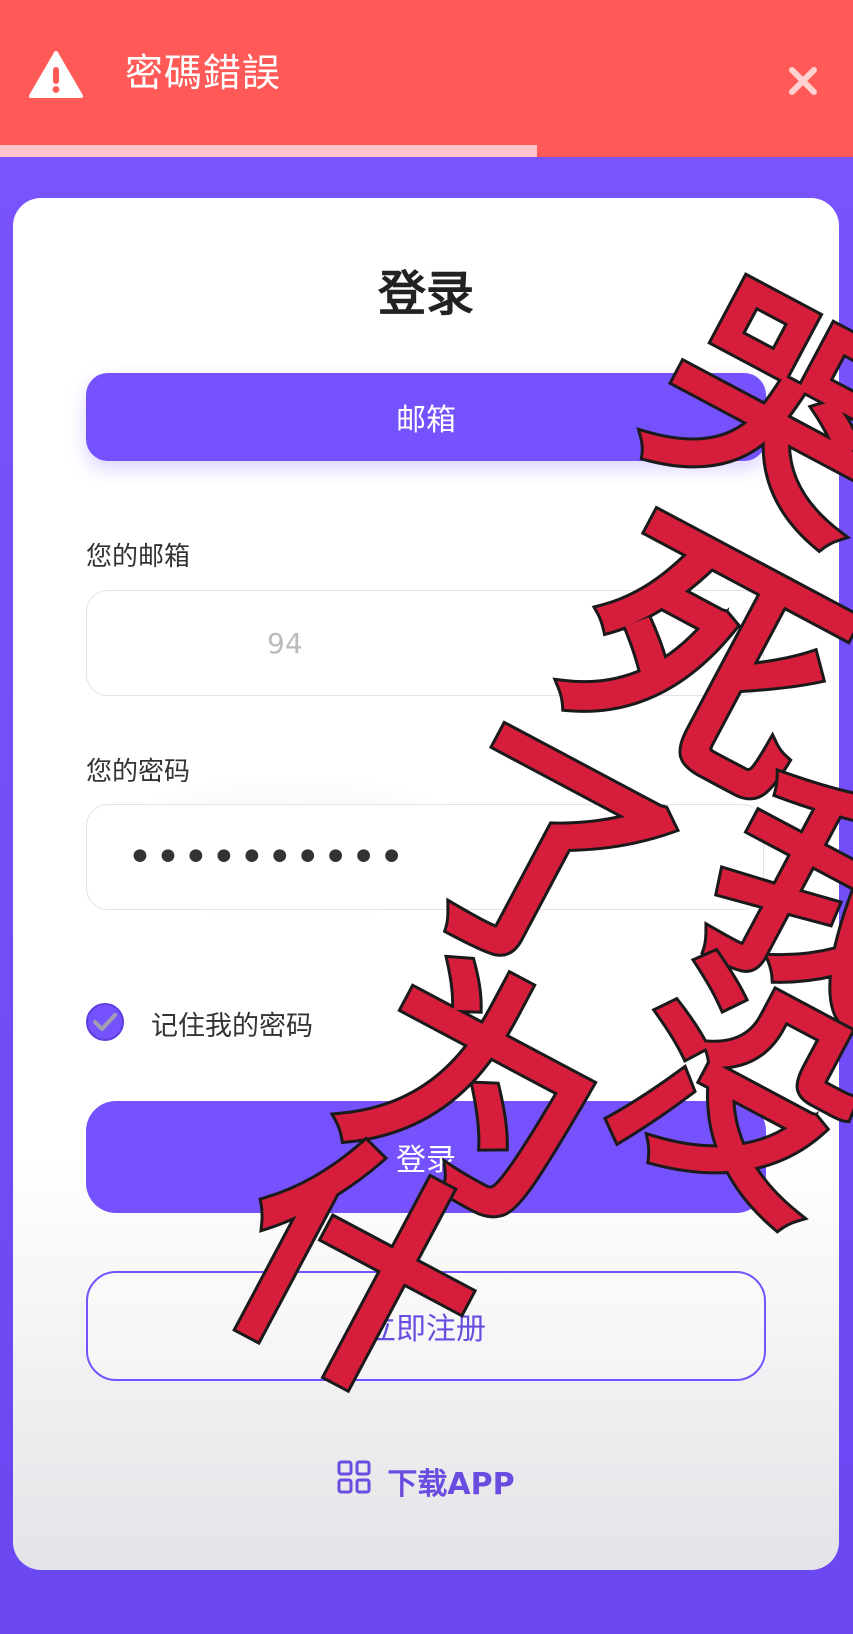  I want to click on error-title: 密碼錯誤, so click(203, 73).